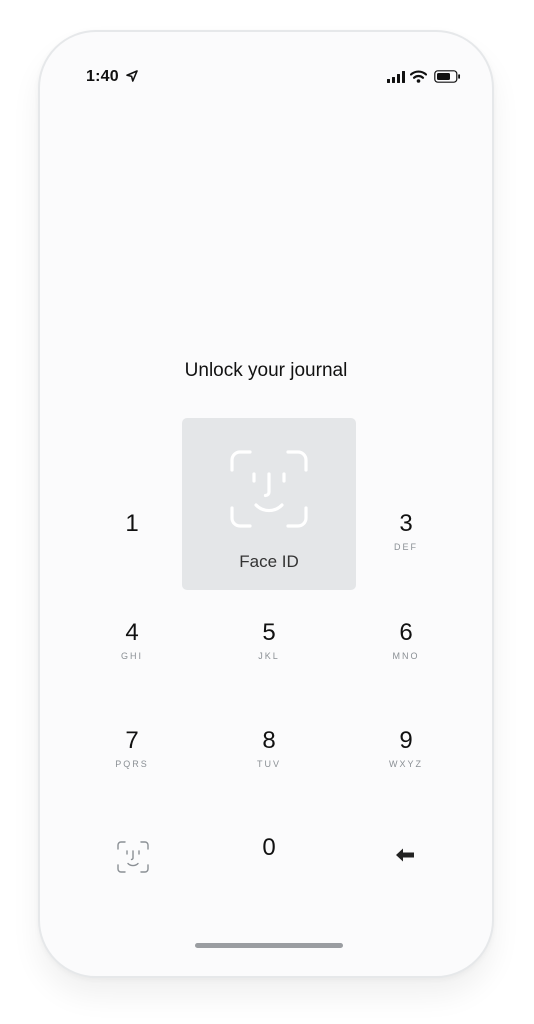  Describe the element at coordinates (132, 757) in the screenshot. I see `keypad-key-7: 7 PQRS` at that location.